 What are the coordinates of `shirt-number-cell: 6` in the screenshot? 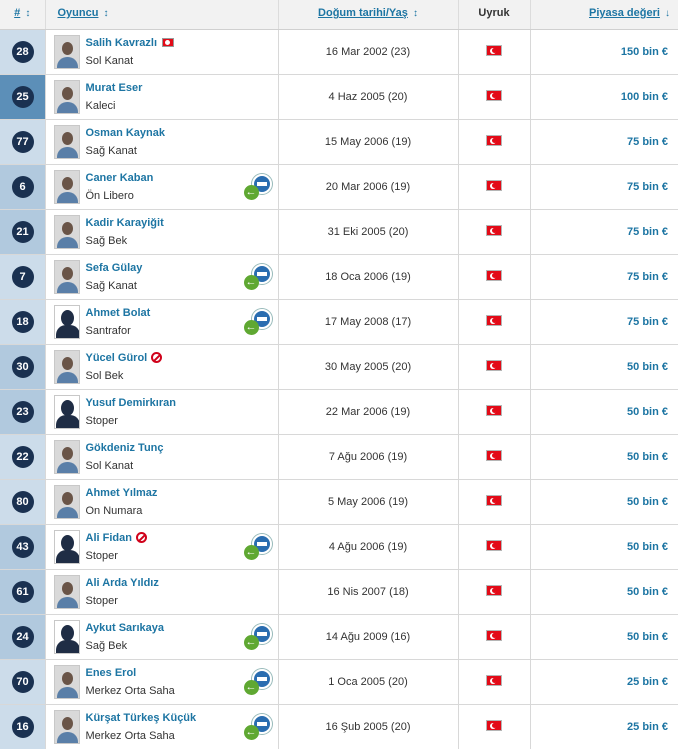 It's located at (23, 187).